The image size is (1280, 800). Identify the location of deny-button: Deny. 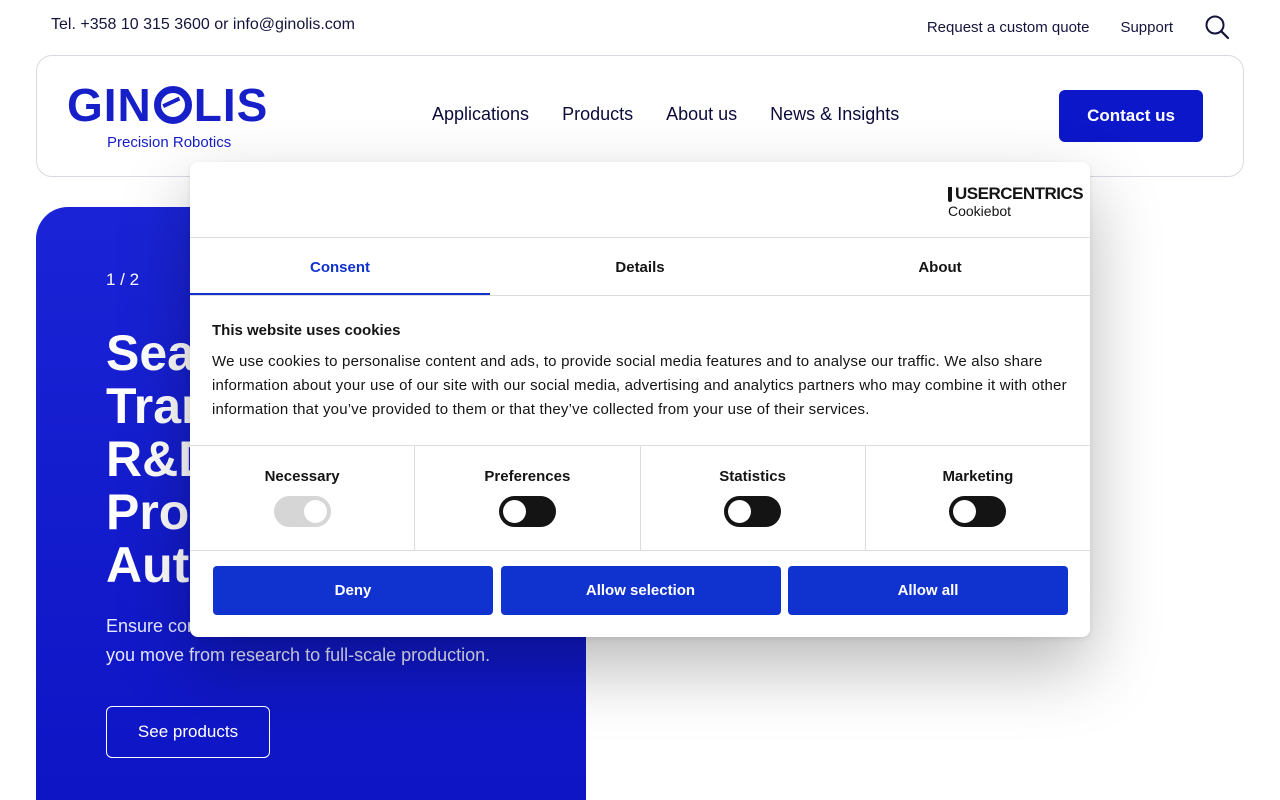
(353, 590).